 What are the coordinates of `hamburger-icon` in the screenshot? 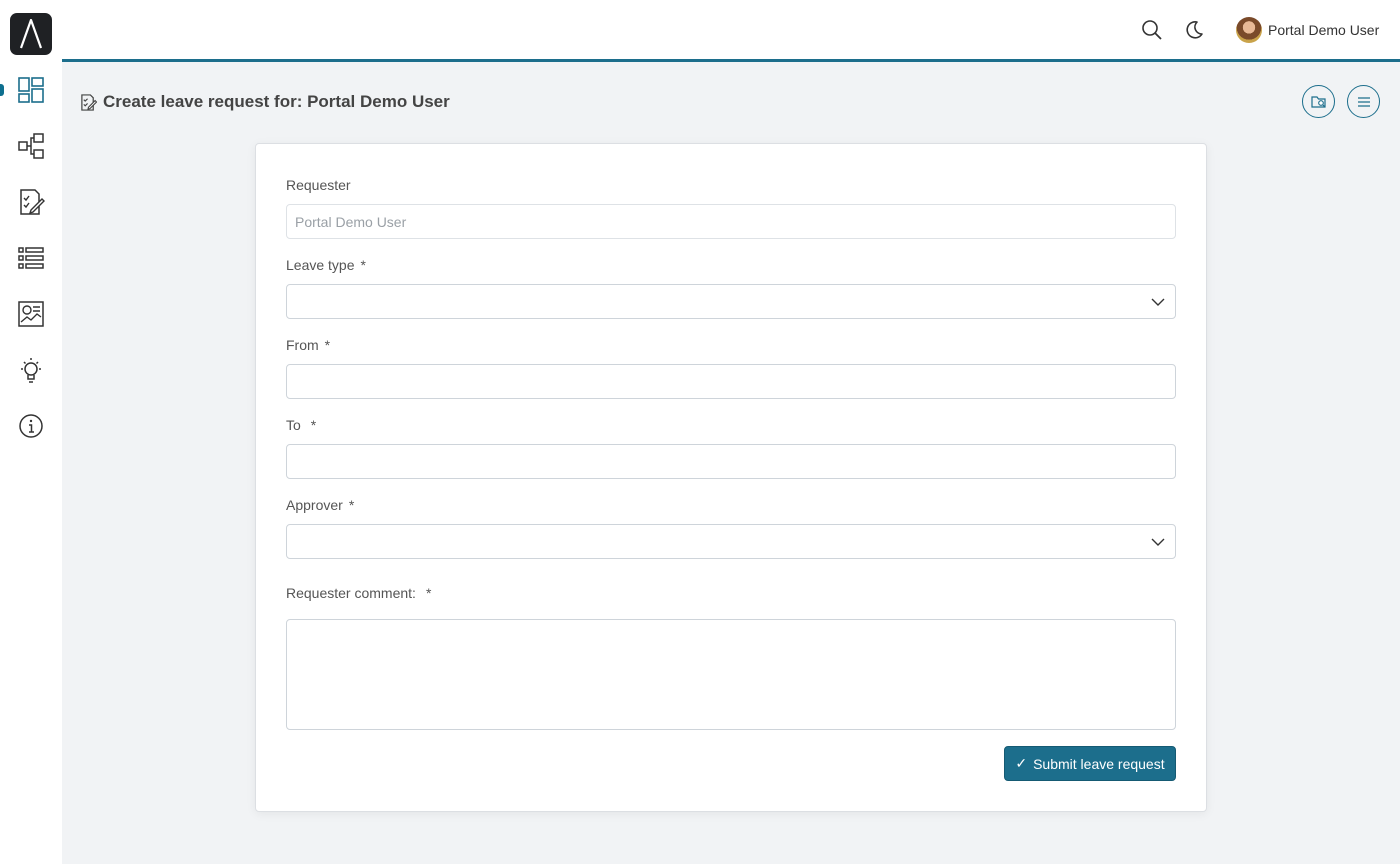 It's located at (1363, 101).